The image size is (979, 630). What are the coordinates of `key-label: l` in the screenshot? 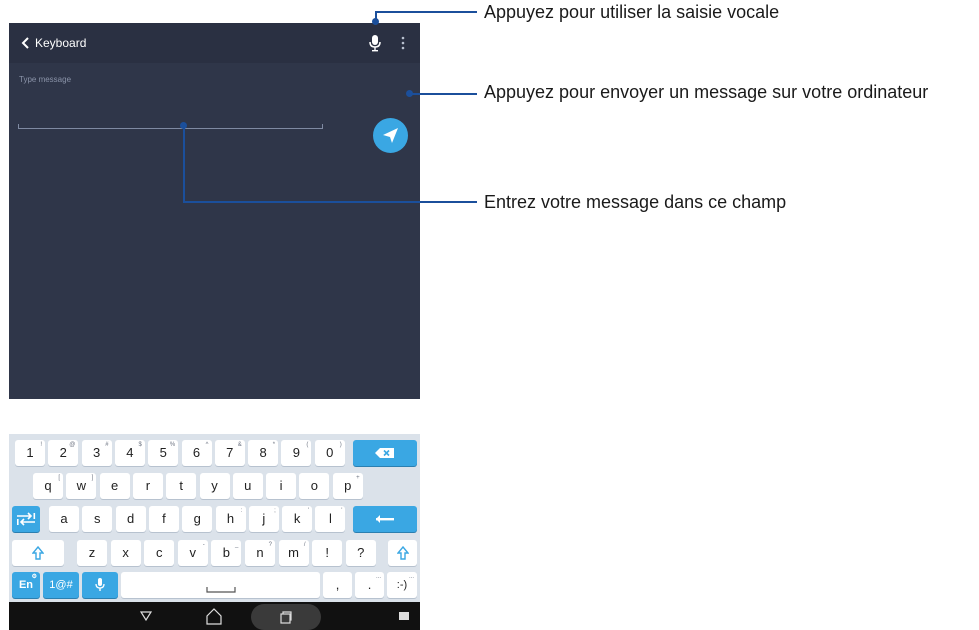 It's located at (330, 518).